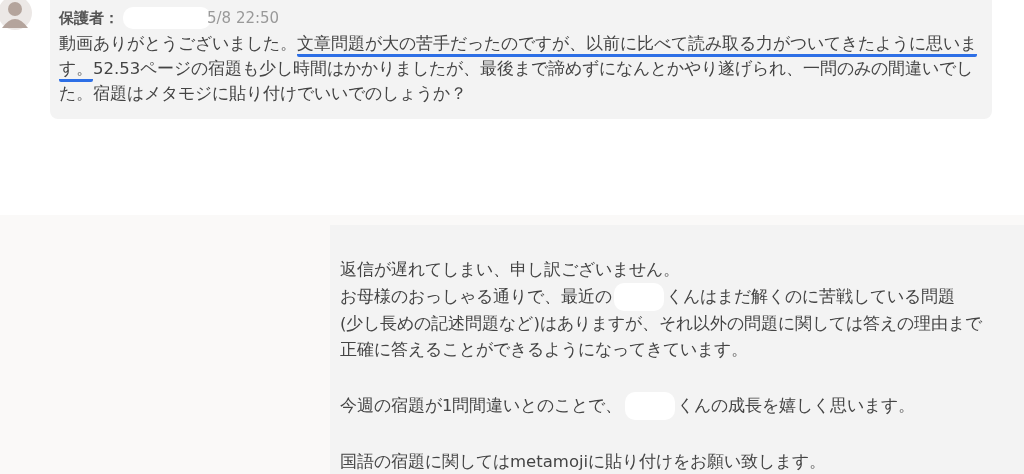 This screenshot has height=474, width=1024. I want to click on message-text: (少し長めの記述問題など)はありますが、それ以外の問題に関しては答えの理由まで, so click(661, 324).